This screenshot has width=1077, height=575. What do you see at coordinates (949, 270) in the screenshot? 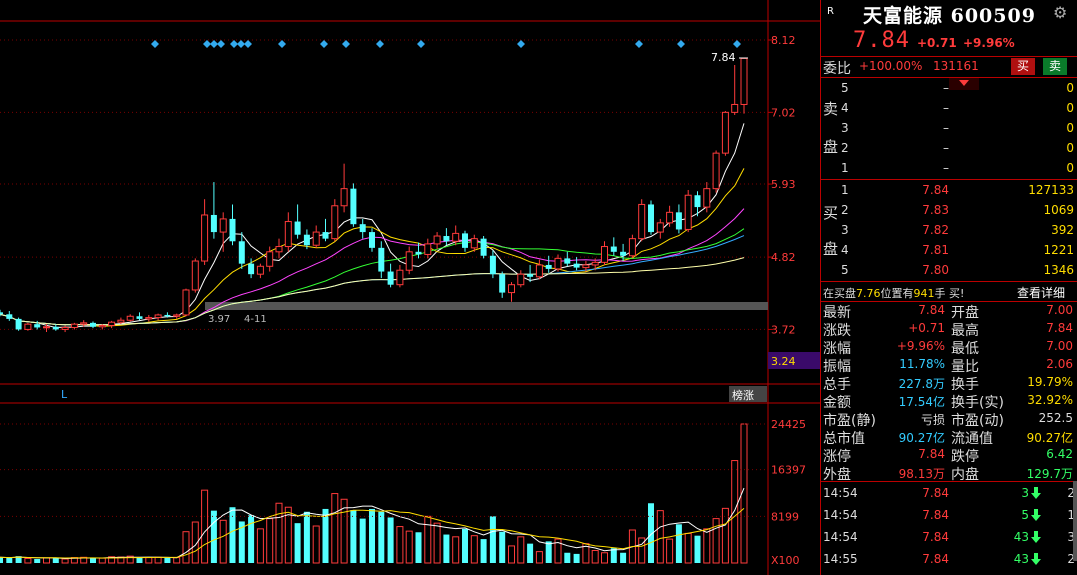
I see `bid-row: 5 7.80 1346` at bounding box center [949, 270].